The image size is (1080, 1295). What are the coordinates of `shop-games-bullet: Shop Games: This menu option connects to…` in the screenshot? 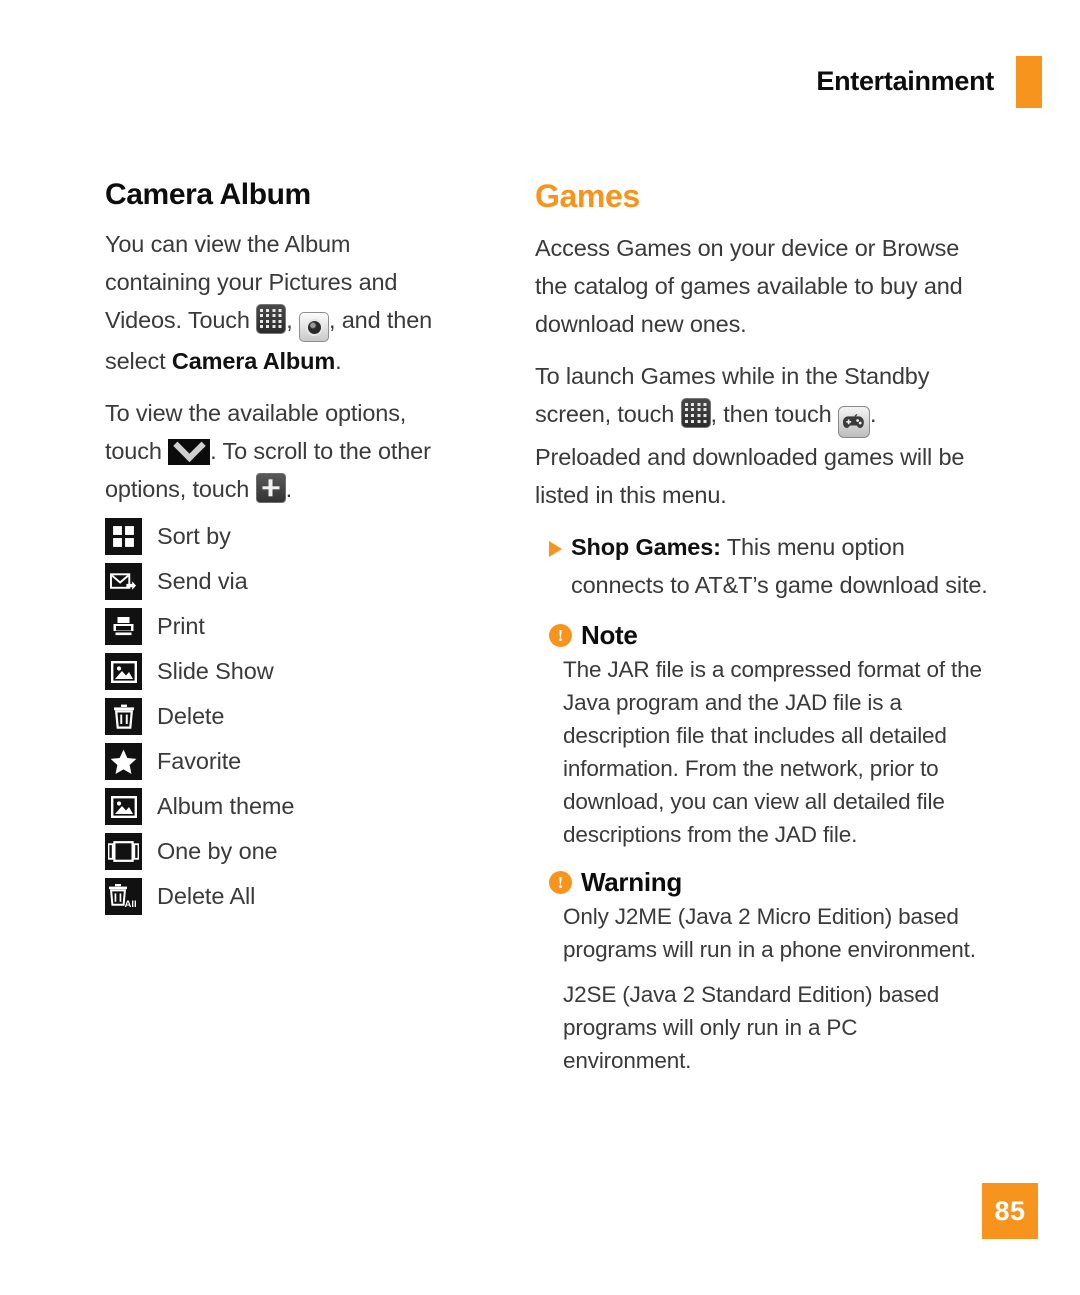 It's located at (761, 566).